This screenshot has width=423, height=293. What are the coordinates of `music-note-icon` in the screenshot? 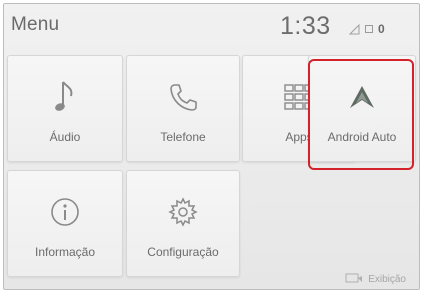 It's located at (64, 96).